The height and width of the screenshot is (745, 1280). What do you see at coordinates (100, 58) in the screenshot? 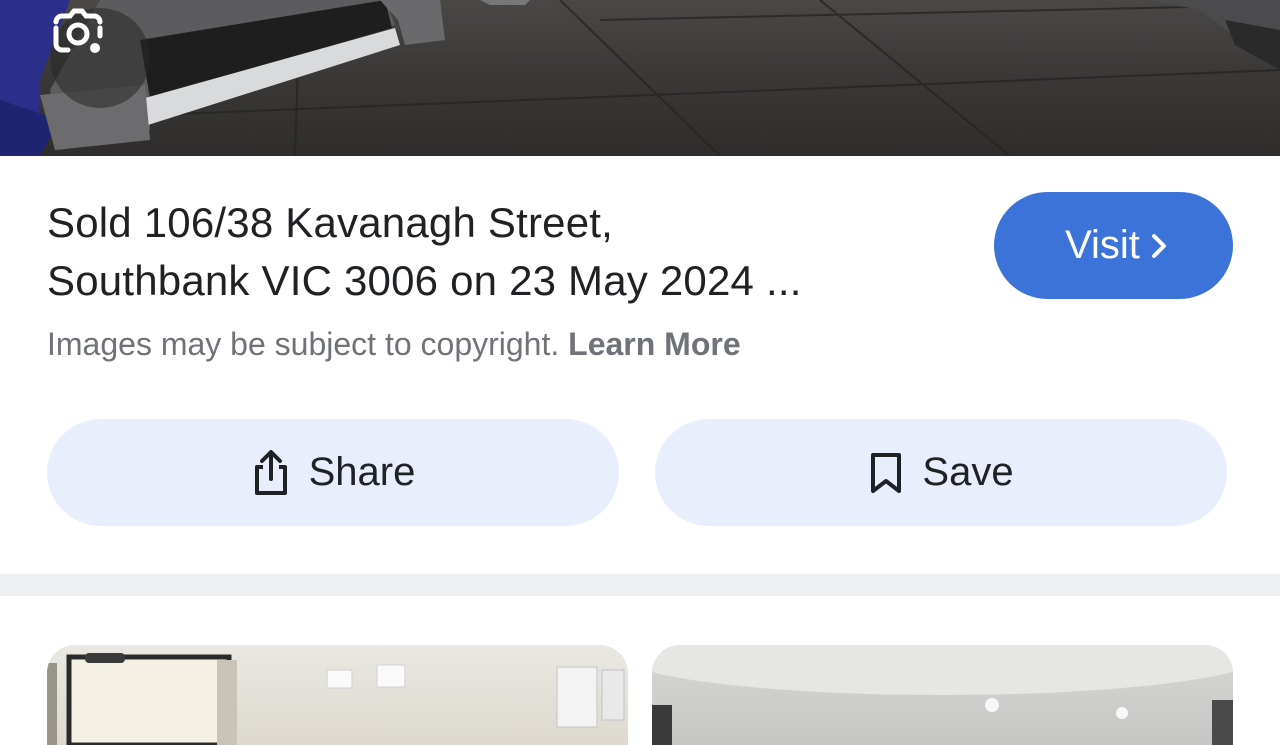
I see `lens-search-button` at bounding box center [100, 58].